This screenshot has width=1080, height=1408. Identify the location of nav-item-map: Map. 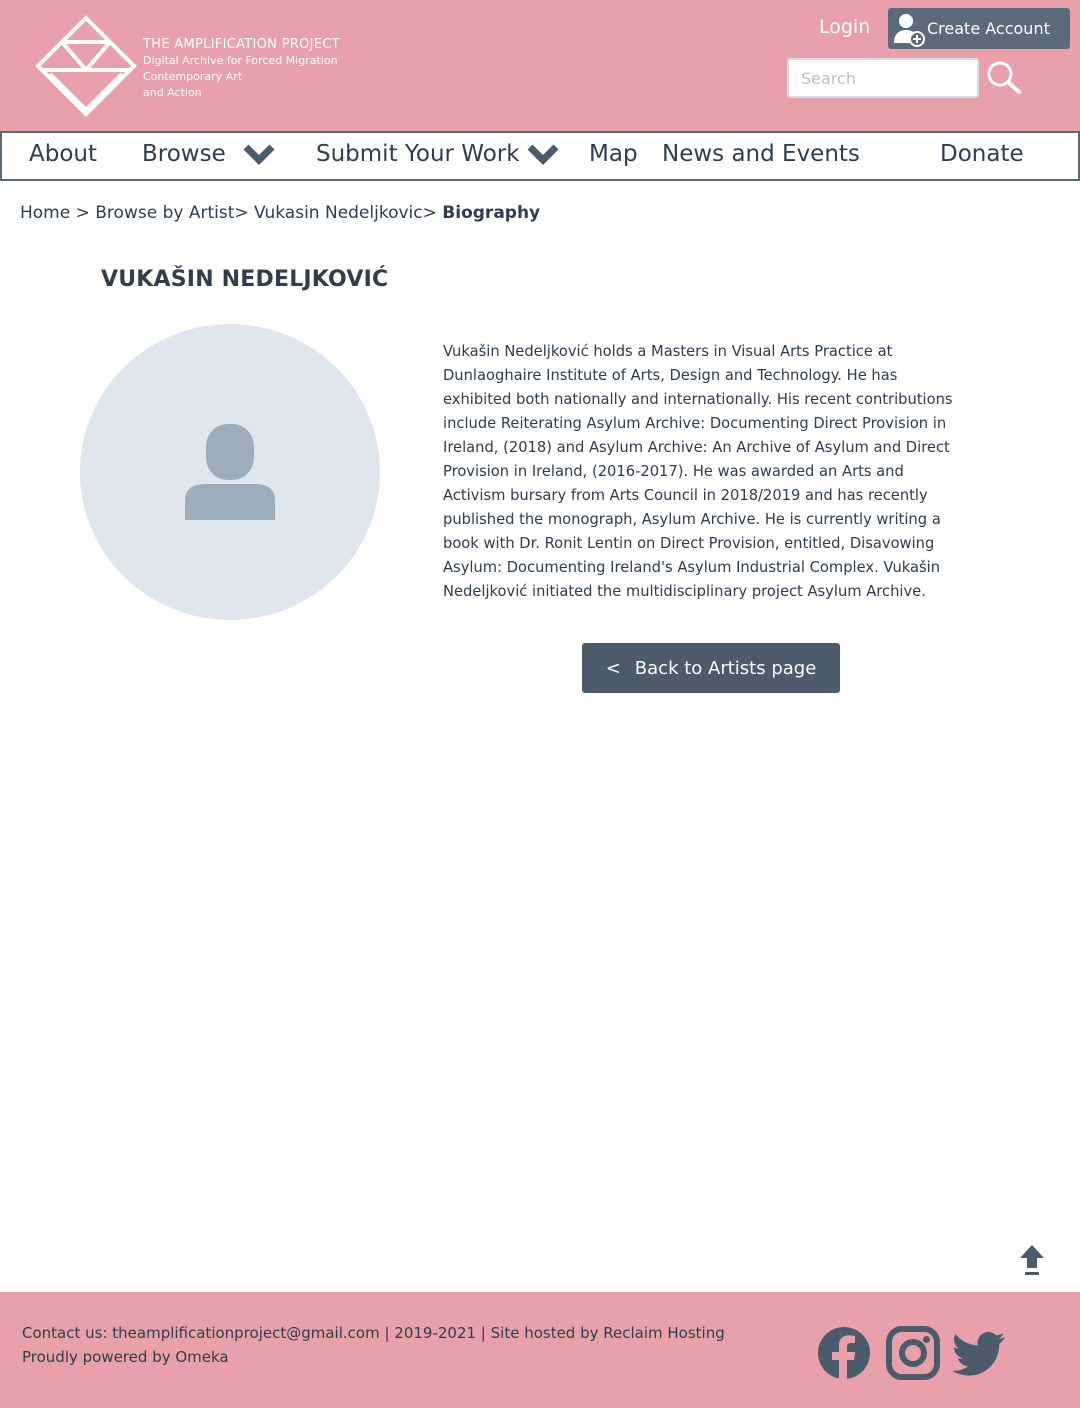
(613, 154).